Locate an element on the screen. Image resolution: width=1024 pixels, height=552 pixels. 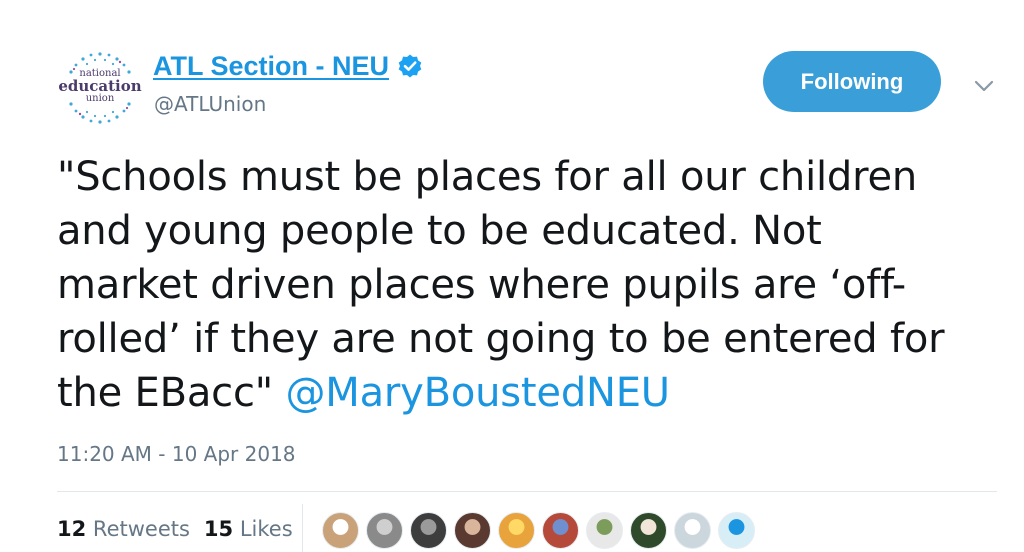
retweets-count: 12 is located at coordinates (72, 529).